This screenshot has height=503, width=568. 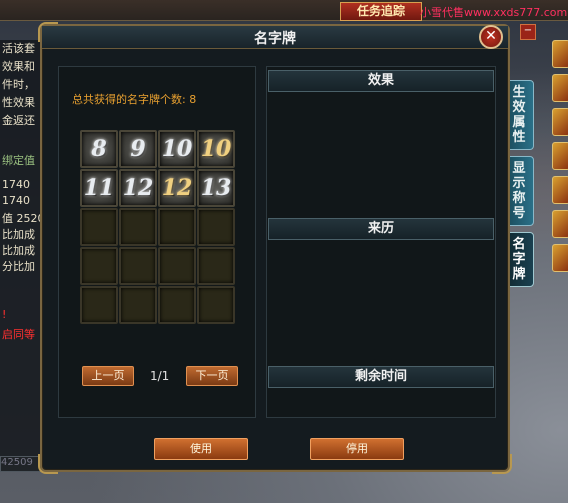 What do you see at coordinates (18, 102) in the screenshot?
I see `left-info-line: 性效果` at bounding box center [18, 102].